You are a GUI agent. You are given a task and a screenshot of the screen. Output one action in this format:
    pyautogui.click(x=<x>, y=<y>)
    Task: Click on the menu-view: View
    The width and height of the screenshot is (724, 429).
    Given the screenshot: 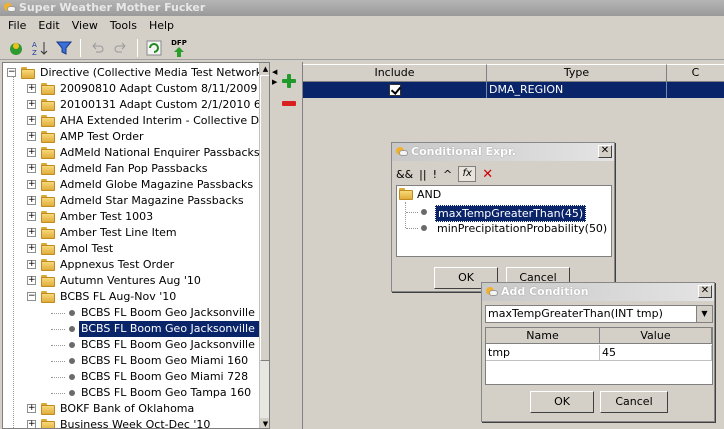 What is the action you would take?
    pyautogui.click(x=85, y=26)
    